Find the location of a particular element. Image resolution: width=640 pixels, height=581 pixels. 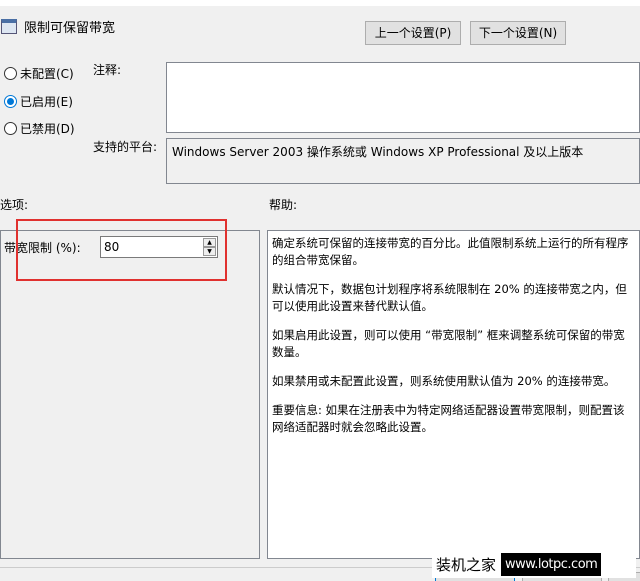

help-paragraph: 如果禁用或未配置此设置，则系统使用默认值为 20% 的连接带宽。 is located at coordinates (444, 381).